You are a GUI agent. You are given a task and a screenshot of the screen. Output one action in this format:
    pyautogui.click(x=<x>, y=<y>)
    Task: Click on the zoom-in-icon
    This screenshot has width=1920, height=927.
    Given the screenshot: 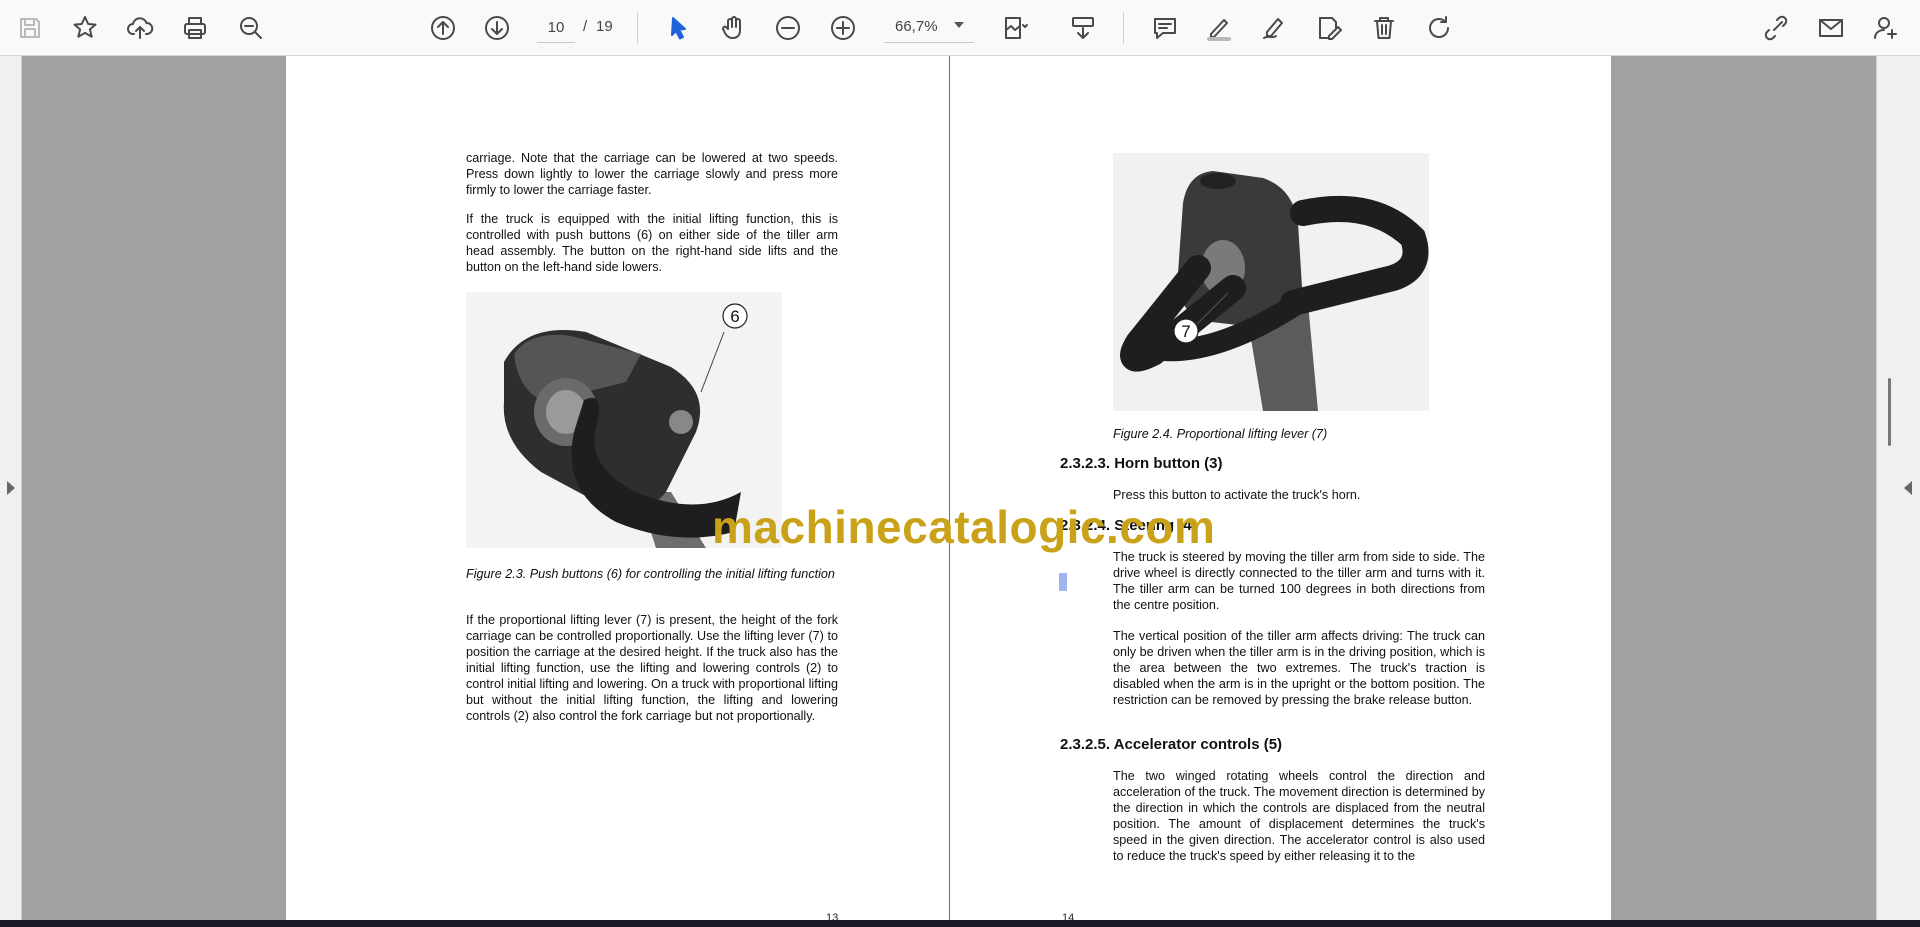 What is the action you would take?
    pyautogui.click(x=843, y=28)
    